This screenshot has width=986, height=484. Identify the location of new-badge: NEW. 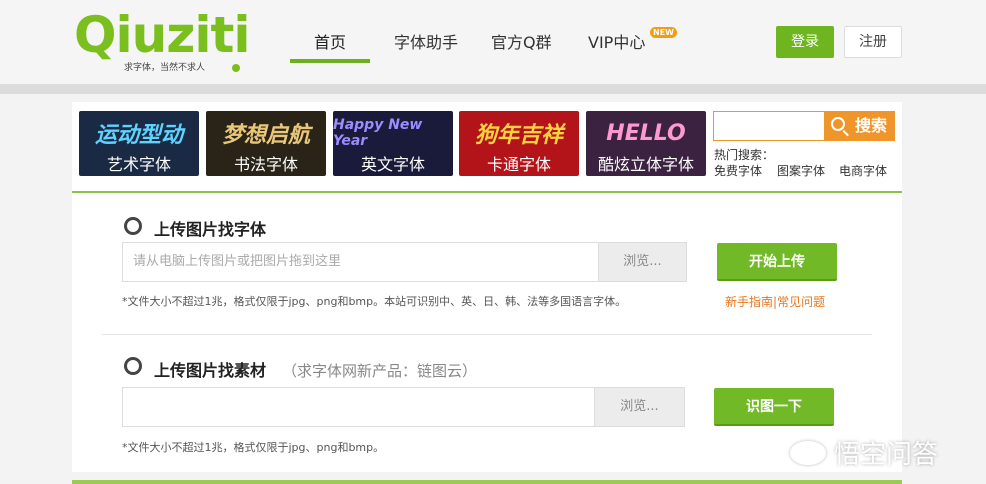
(663, 32).